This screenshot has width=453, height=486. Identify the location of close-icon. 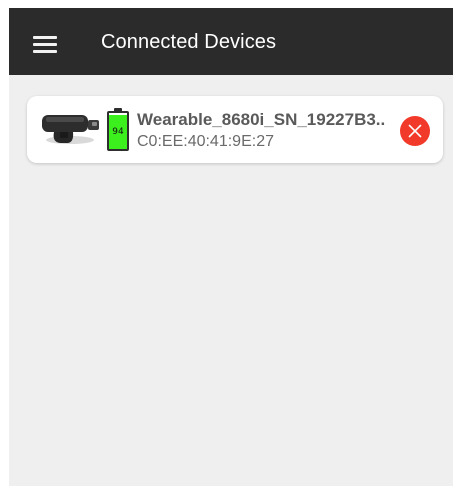
(415, 131).